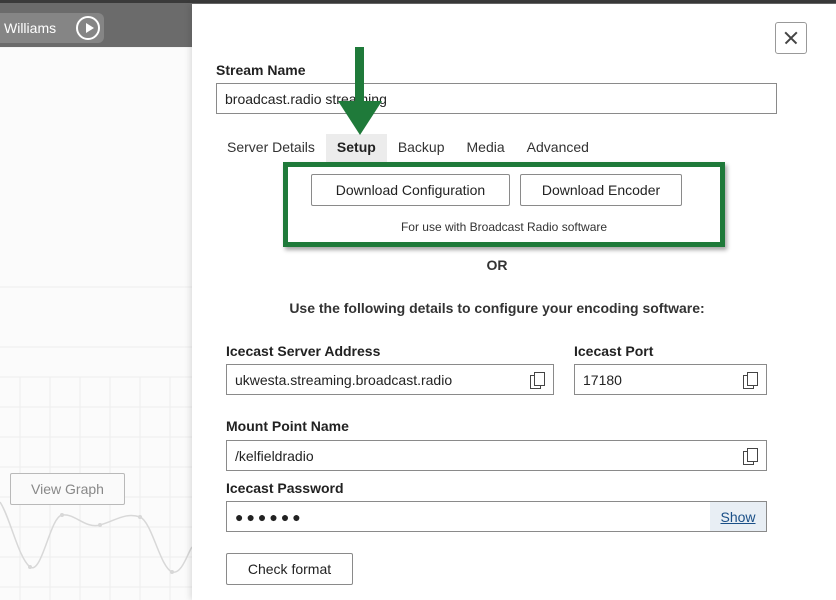 The width and height of the screenshot is (836, 600). What do you see at coordinates (269, 516) in the screenshot?
I see `password-value: ●●●●●●` at bounding box center [269, 516].